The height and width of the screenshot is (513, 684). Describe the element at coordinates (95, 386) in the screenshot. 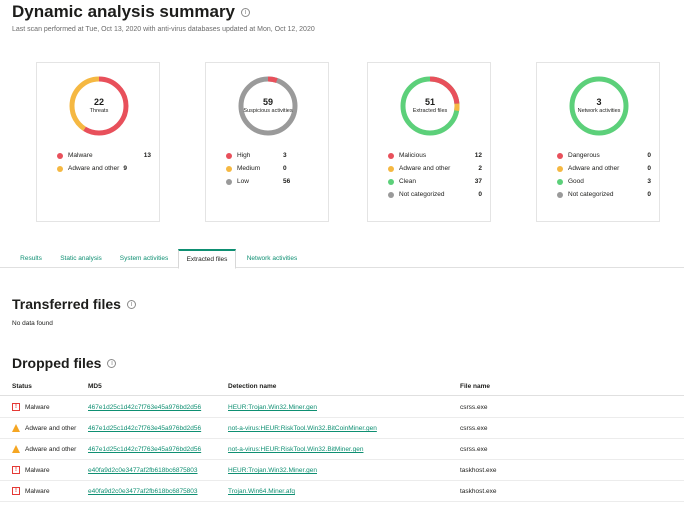

I see `column-header-md5: MD5` at that location.